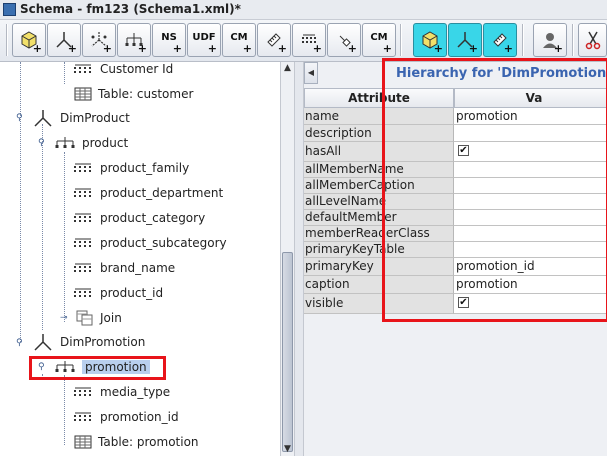 The height and width of the screenshot is (456, 607). I want to click on tree-scrollbar: ▲ ▼, so click(287, 259).